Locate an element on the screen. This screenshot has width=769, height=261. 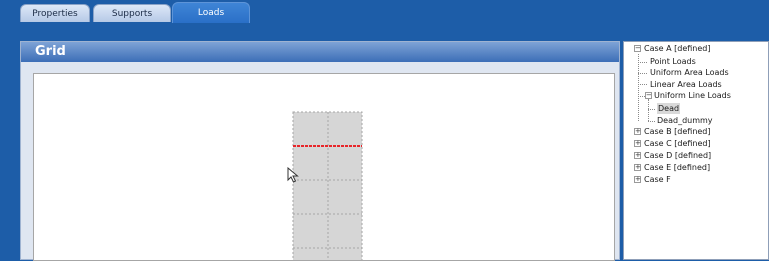
grid-panel-title: Grid is located at coordinates (320, 52).